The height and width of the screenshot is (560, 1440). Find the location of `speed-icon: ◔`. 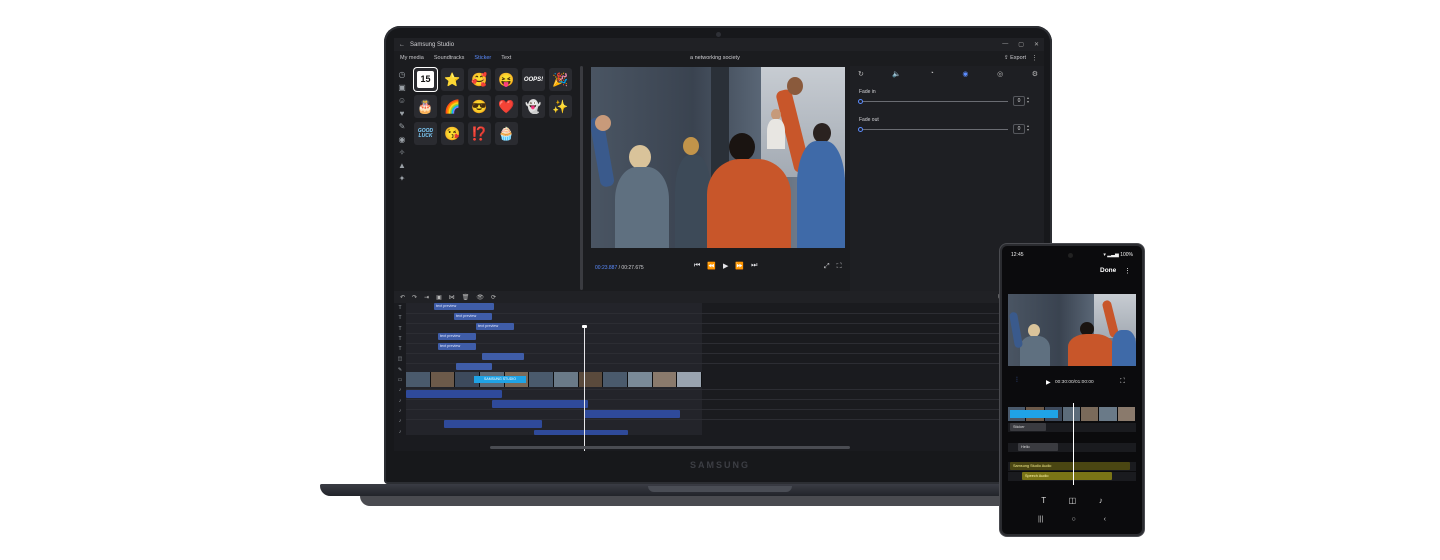

speed-icon: ◔ is located at coordinates (932, 74).